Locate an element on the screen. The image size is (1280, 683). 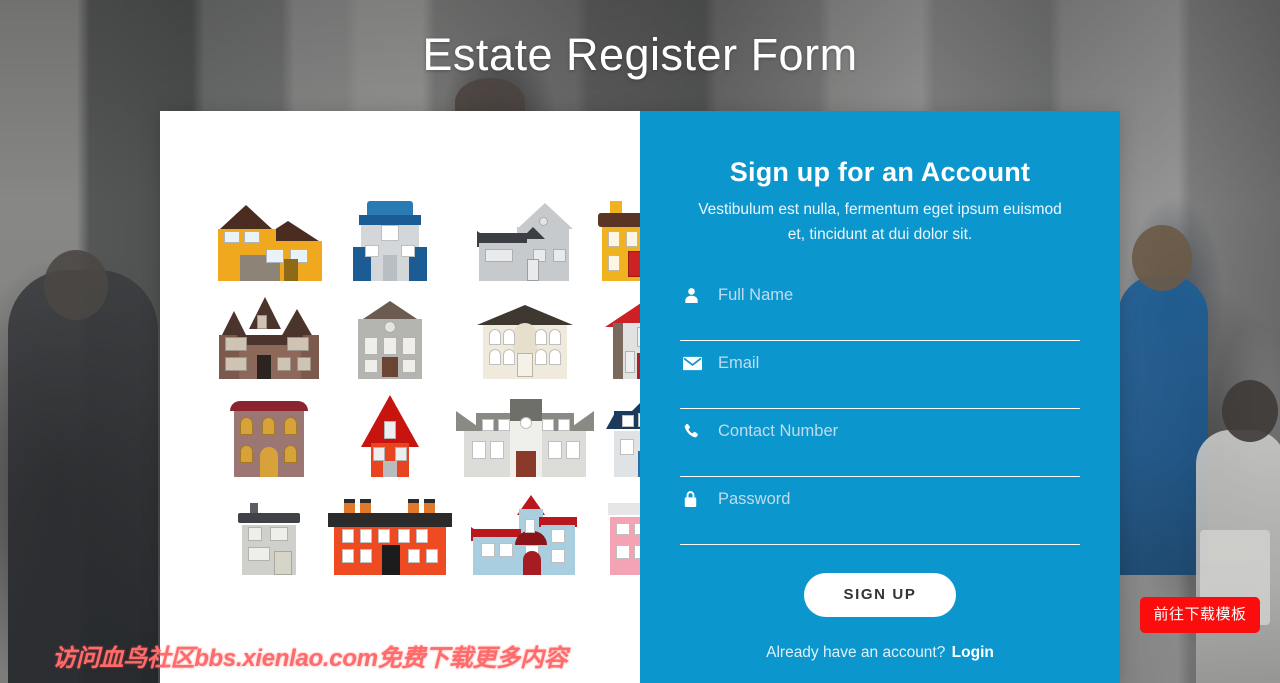
house-blue-tower-villa is located at coordinates (525, 534).